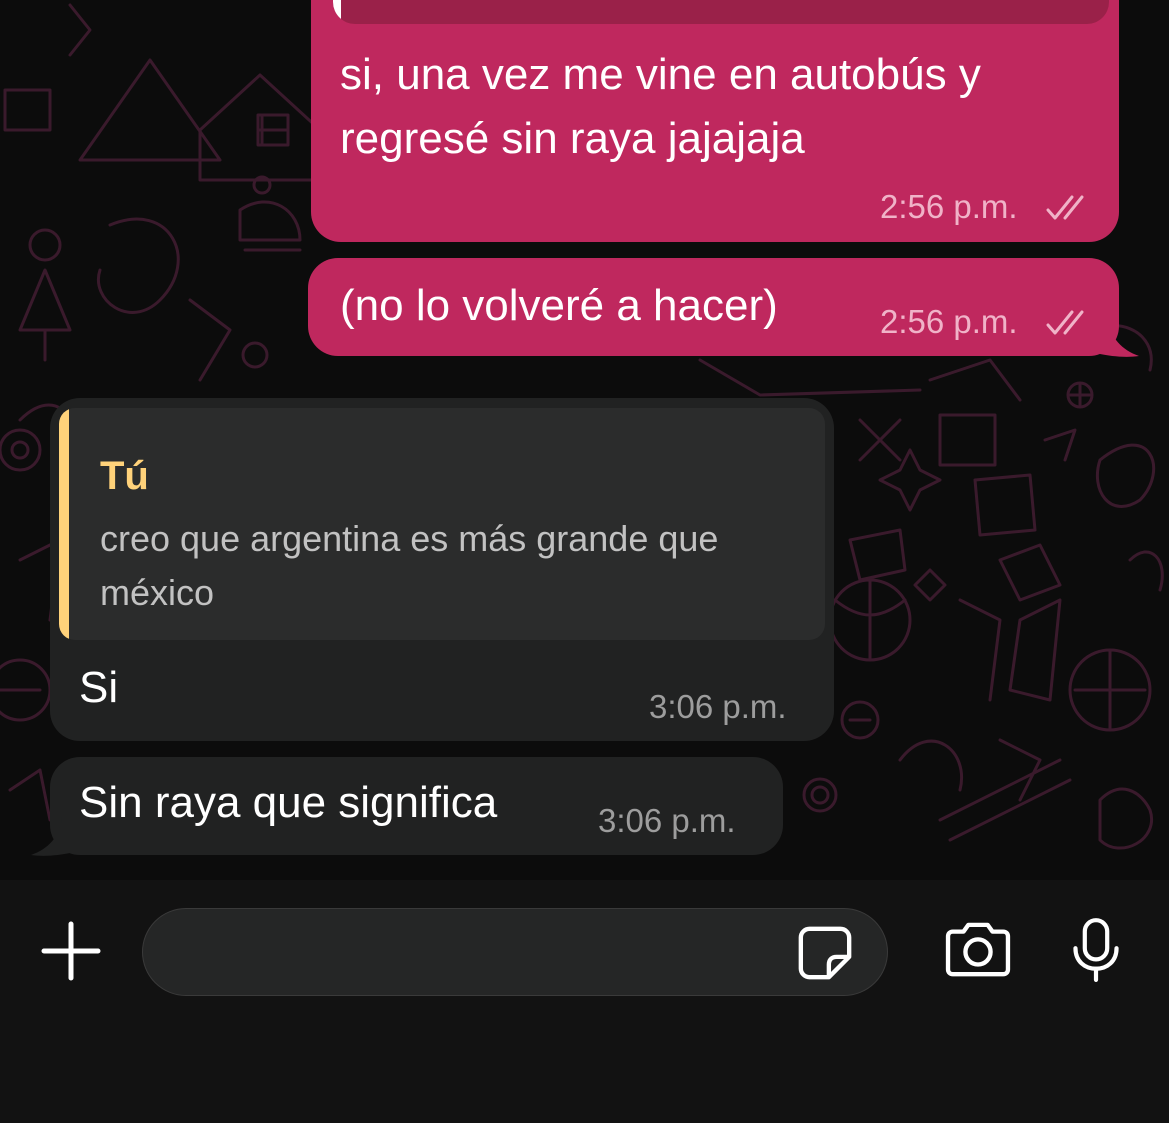 The image size is (1169, 1123). Describe the element at coordinates (515, 952) in the screenshot. I see `message-input` at that location.